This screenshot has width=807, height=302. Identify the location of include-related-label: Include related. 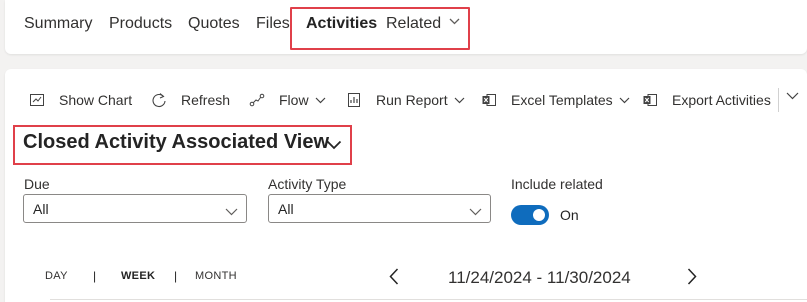
(557, 184).